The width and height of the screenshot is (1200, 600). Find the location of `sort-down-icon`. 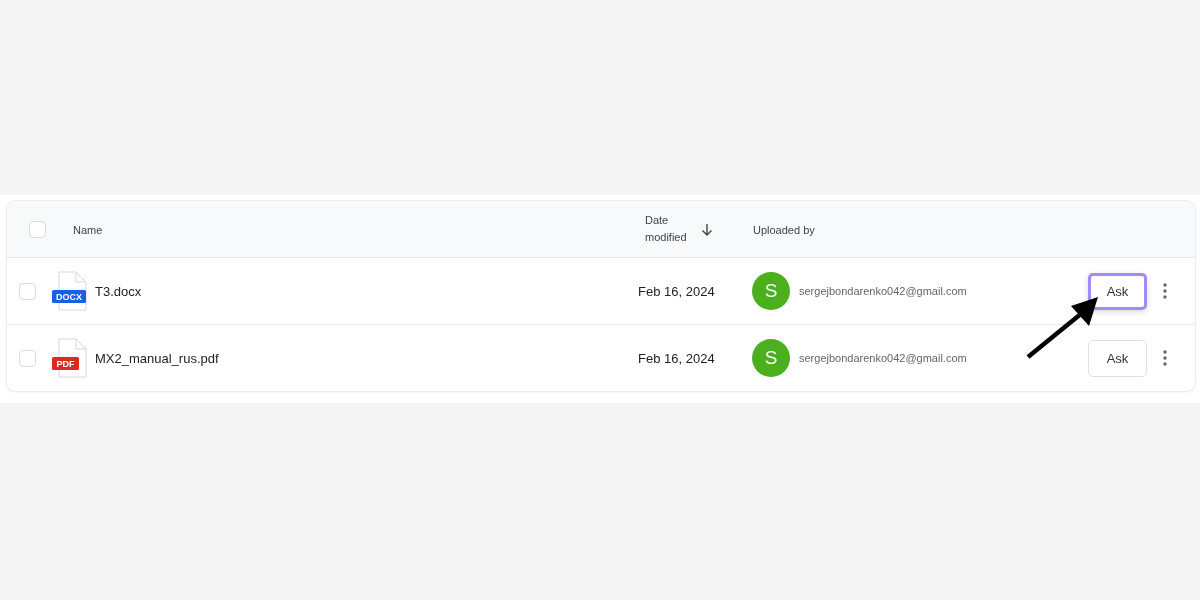

sort-down-icon is located at coordinates (707, 229).